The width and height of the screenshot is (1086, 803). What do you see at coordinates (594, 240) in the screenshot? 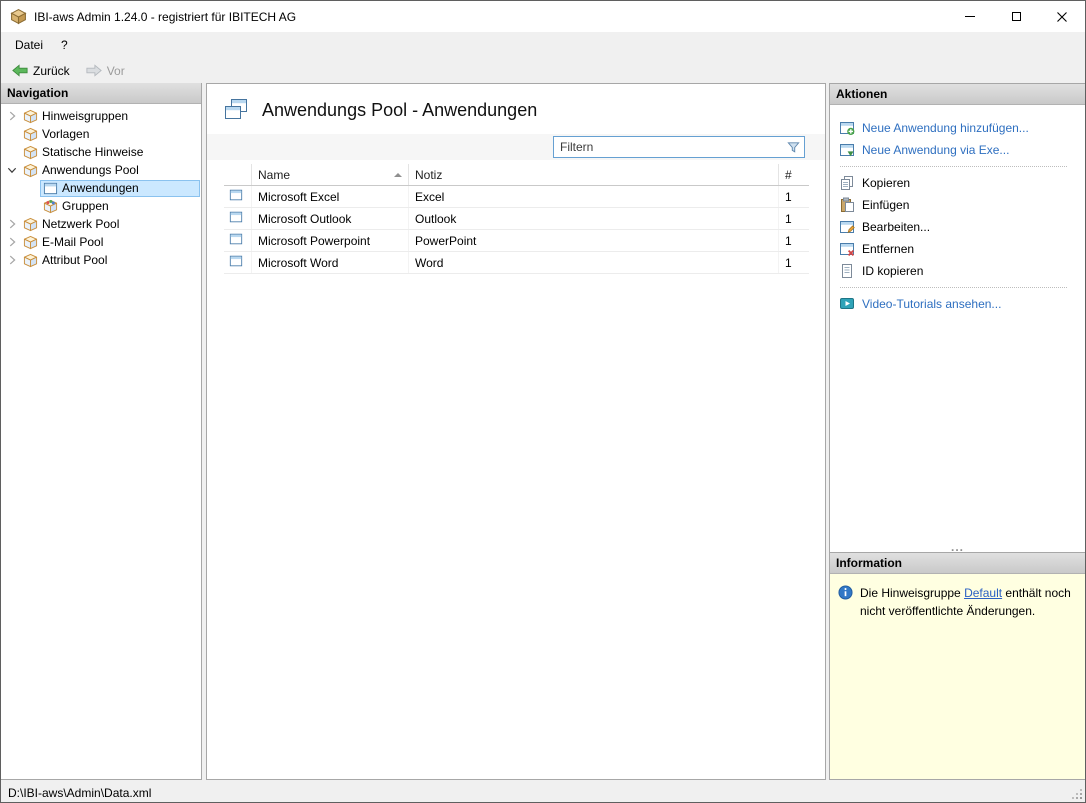
I see `cell-notiz: PowerPoint` at bounding box center [594, 240].